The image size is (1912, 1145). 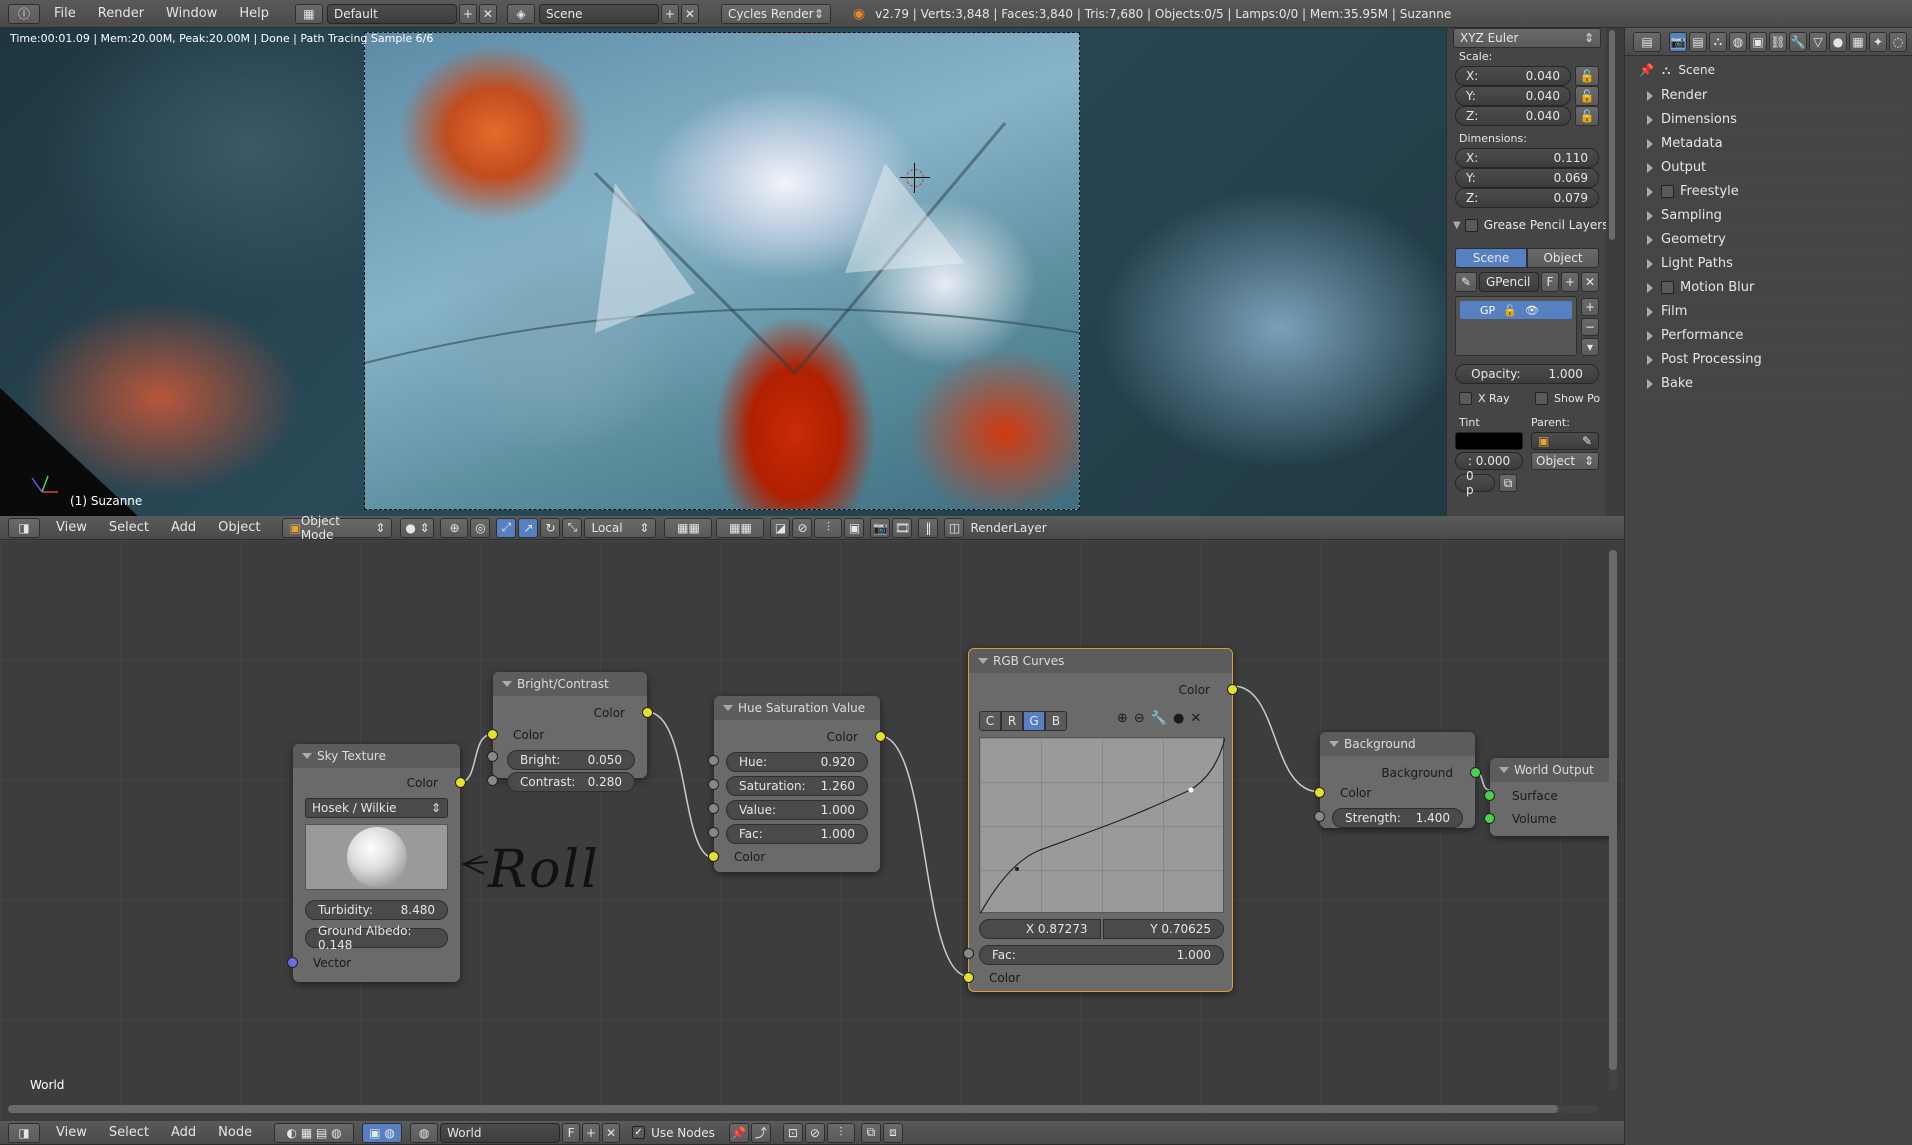 What do you see at coordinates (1758, 41) in the screenshot?
I see `object-tab-icon: ▣` at bounding box center [1758, 41].